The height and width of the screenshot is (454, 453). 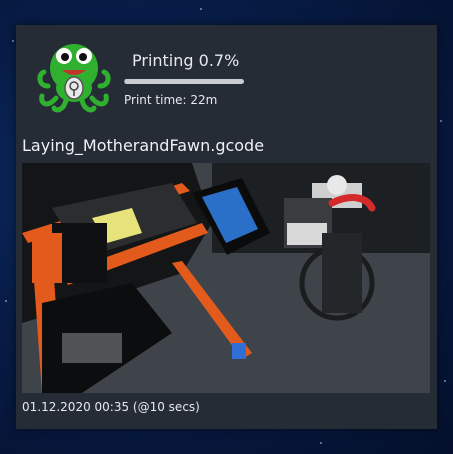 What do you see at coordinates (111, 407) in the screenshot?
I see `webcam-timestamp: 01.12.2020 00:35 (@10 secs)` at bounding box center [111, 407].